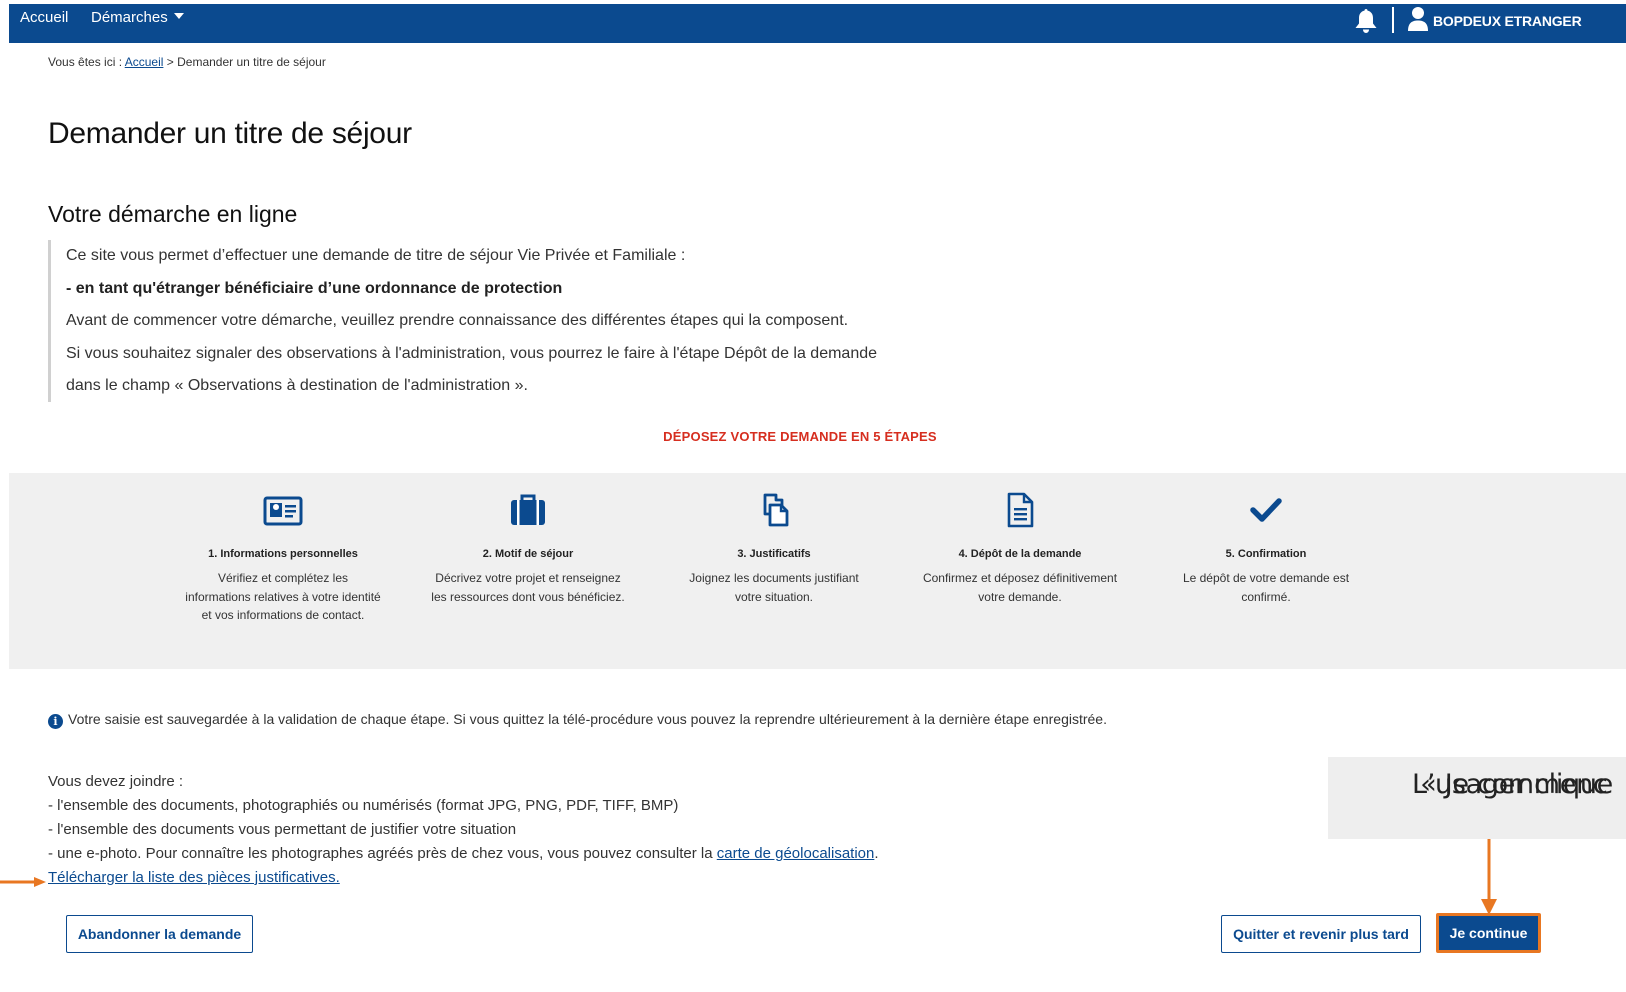  What do you see at coordinates (1020, 510) in the screenshot?
I see `file-icon` at bounding box center [1020, 510].